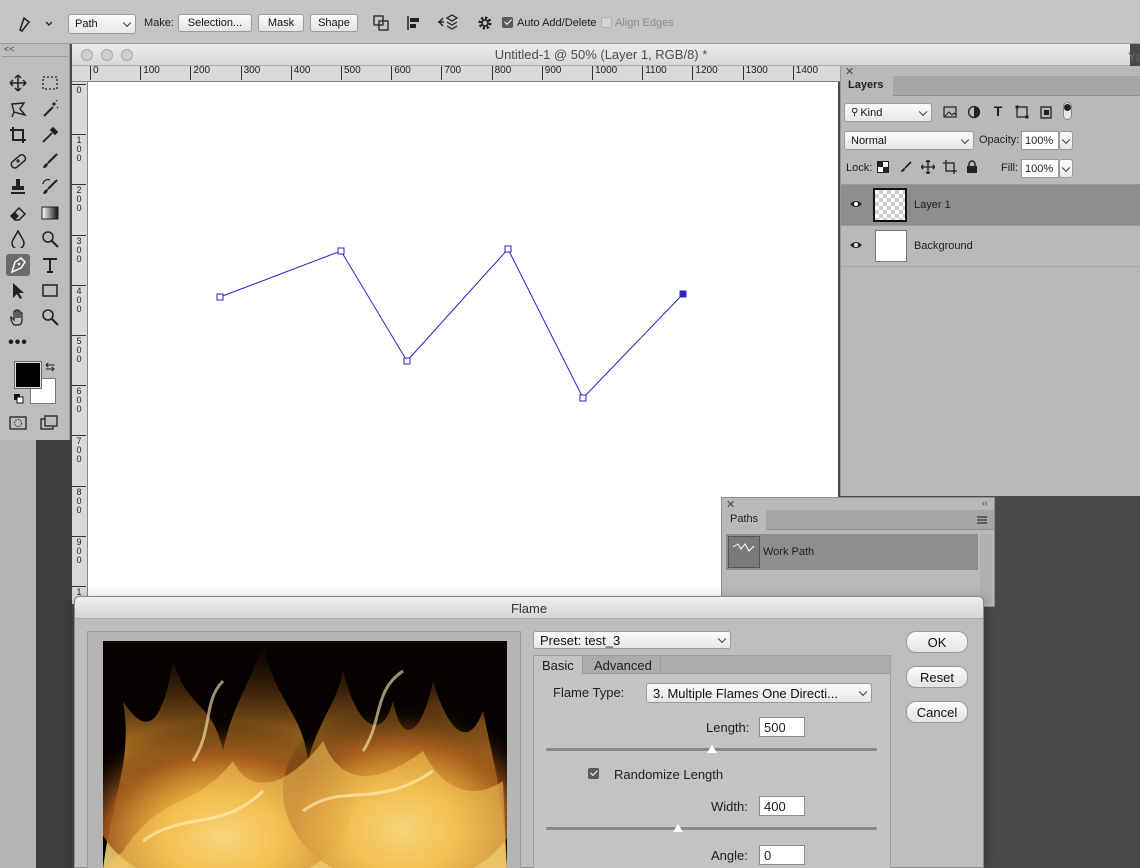 Image resolution: width=1140 pixels, height=868 pixels. What do you see at coordinates (998, 111) in the screenshot?
I see `filter-type-icon: T` at bounding box center [998, 111].